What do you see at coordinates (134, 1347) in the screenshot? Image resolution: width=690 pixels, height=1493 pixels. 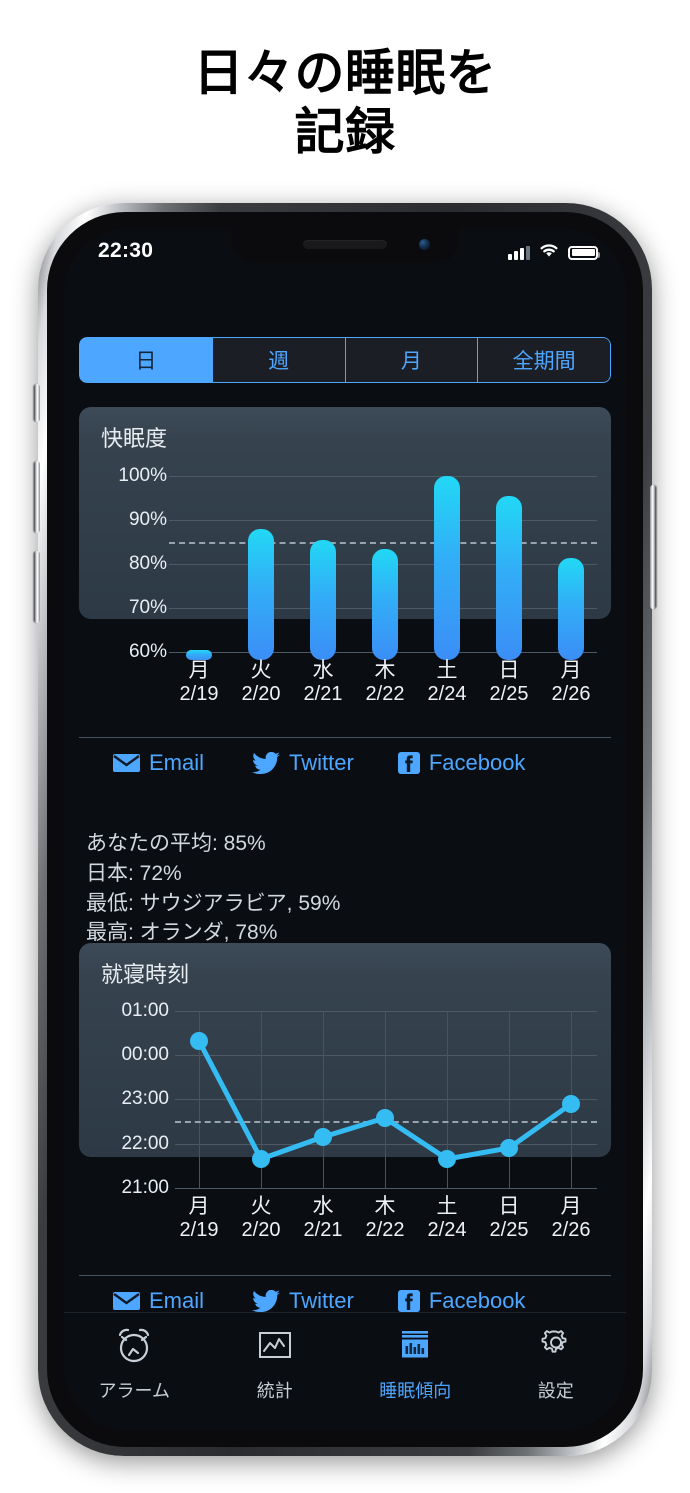 I see `alarm-clock-icon` at bounding box center [134, 1347].